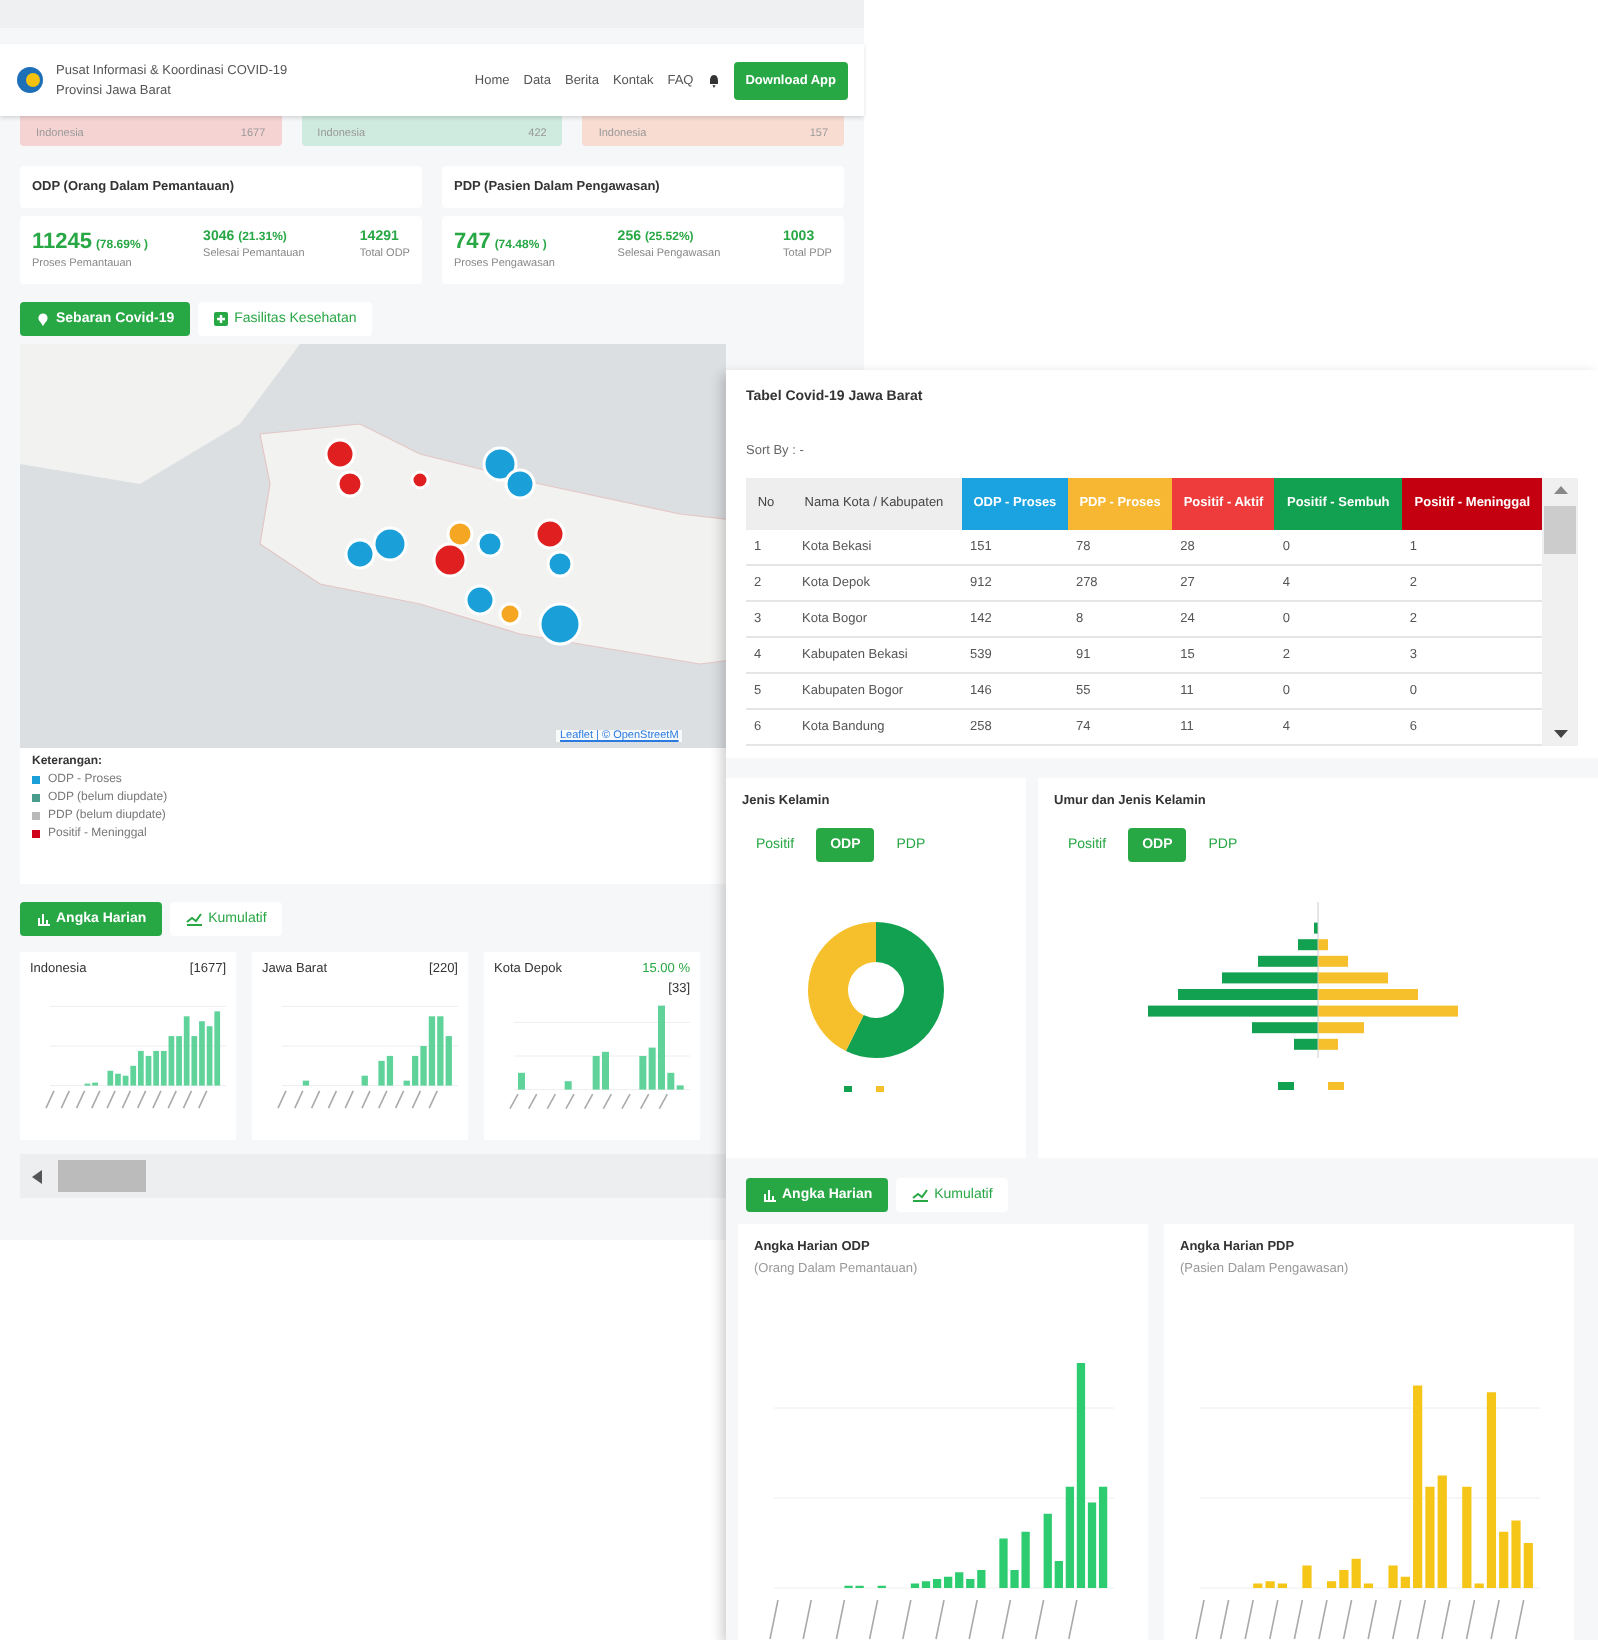  What do you see at coordinates (30, 80) in the screenshot?
I see `logo-icon` at bounding box center [30, 80].